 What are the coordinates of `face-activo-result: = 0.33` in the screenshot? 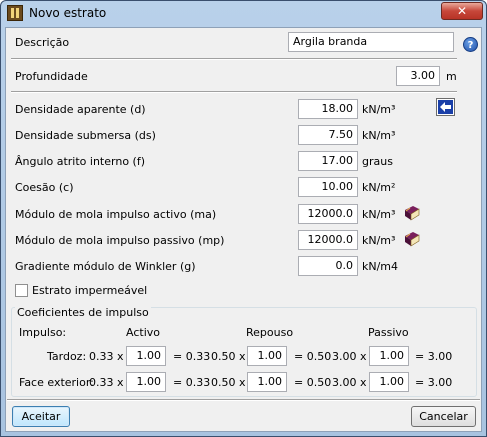 It's located at (192, 382).